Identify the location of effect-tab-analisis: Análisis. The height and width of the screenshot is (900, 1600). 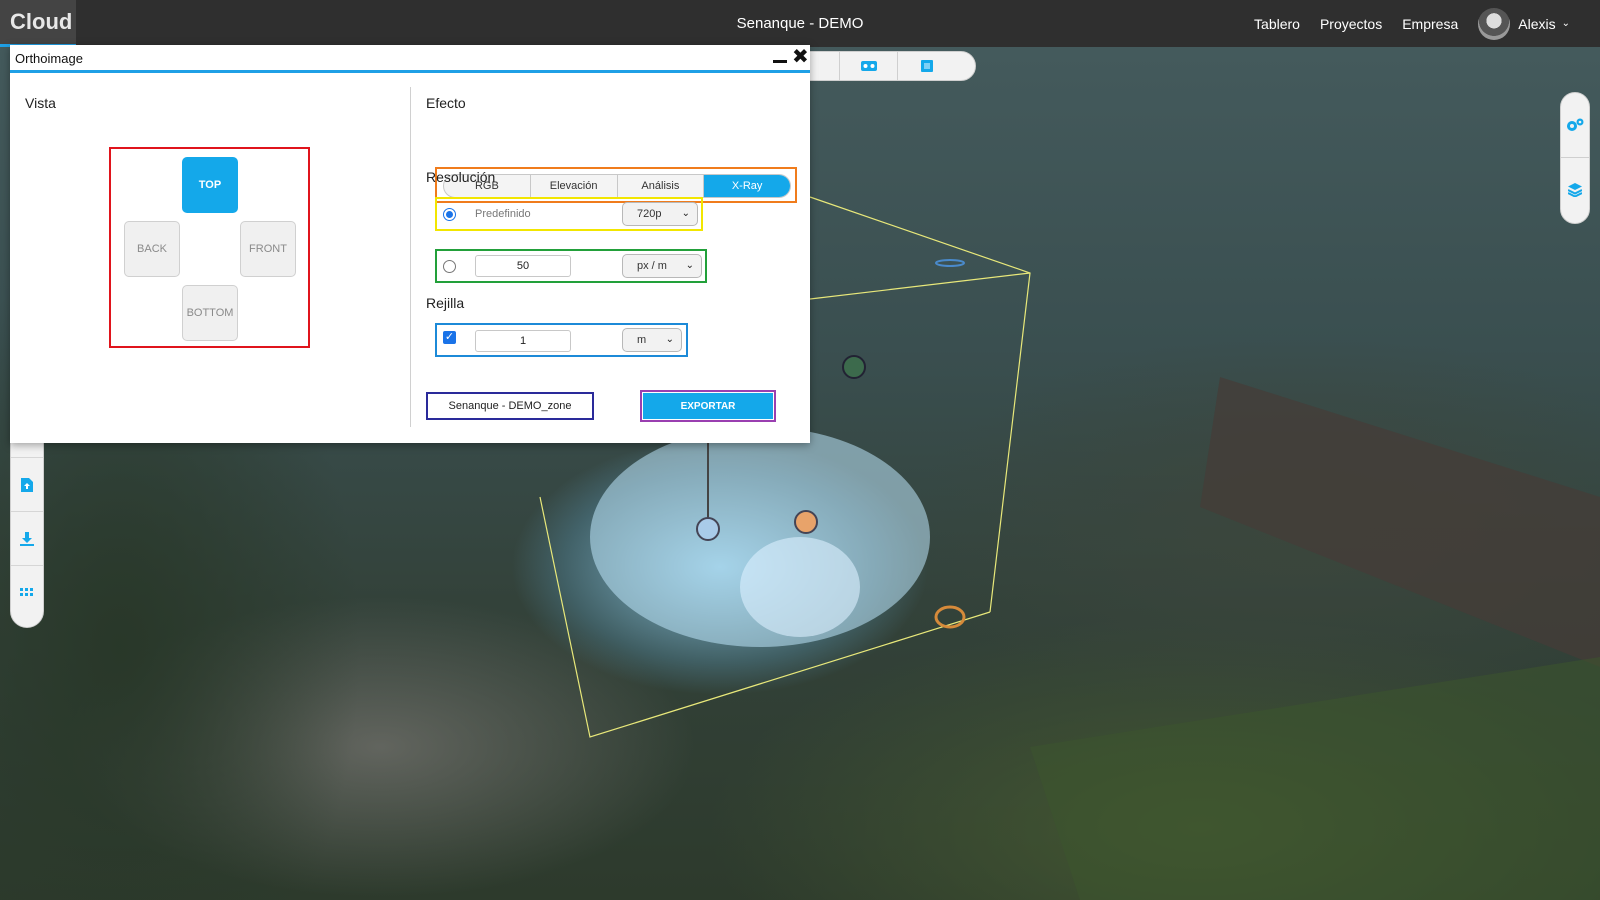
(661, 186).